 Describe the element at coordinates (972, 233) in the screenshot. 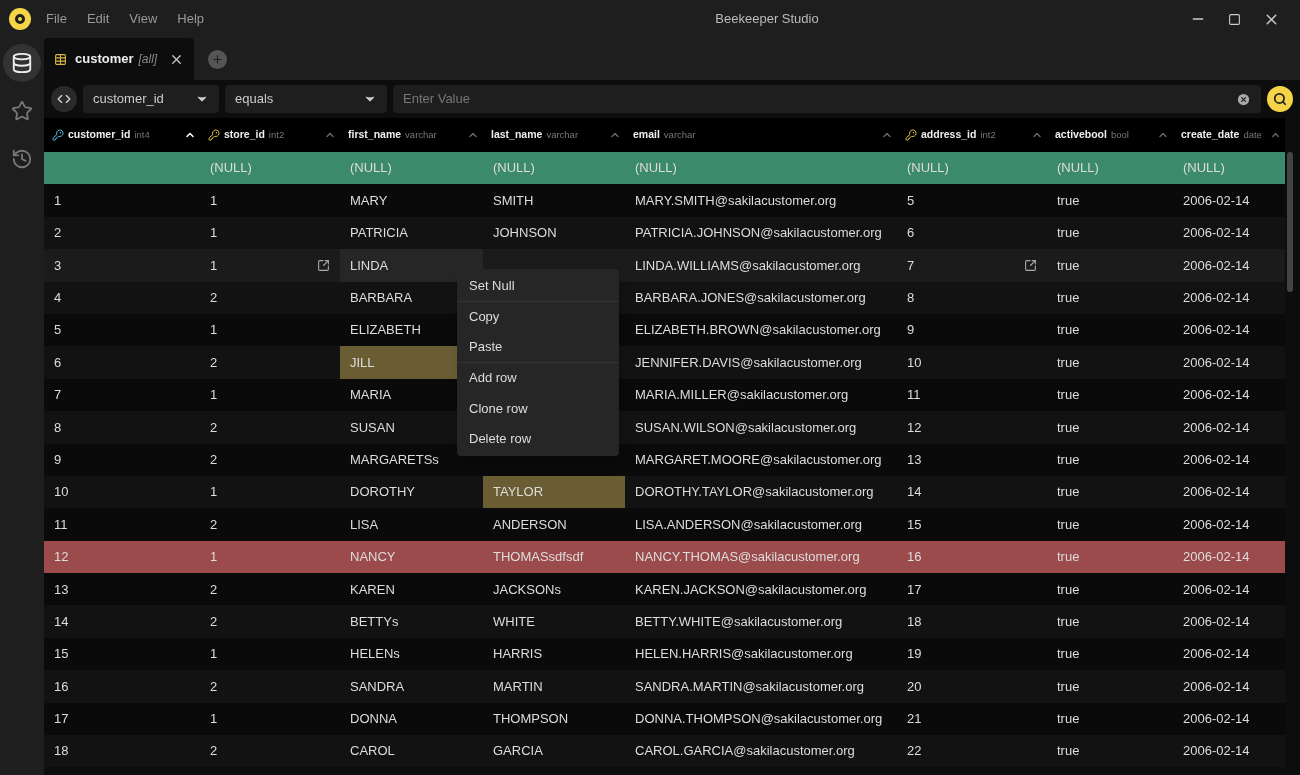

I see `table-cell: 6` at that location.